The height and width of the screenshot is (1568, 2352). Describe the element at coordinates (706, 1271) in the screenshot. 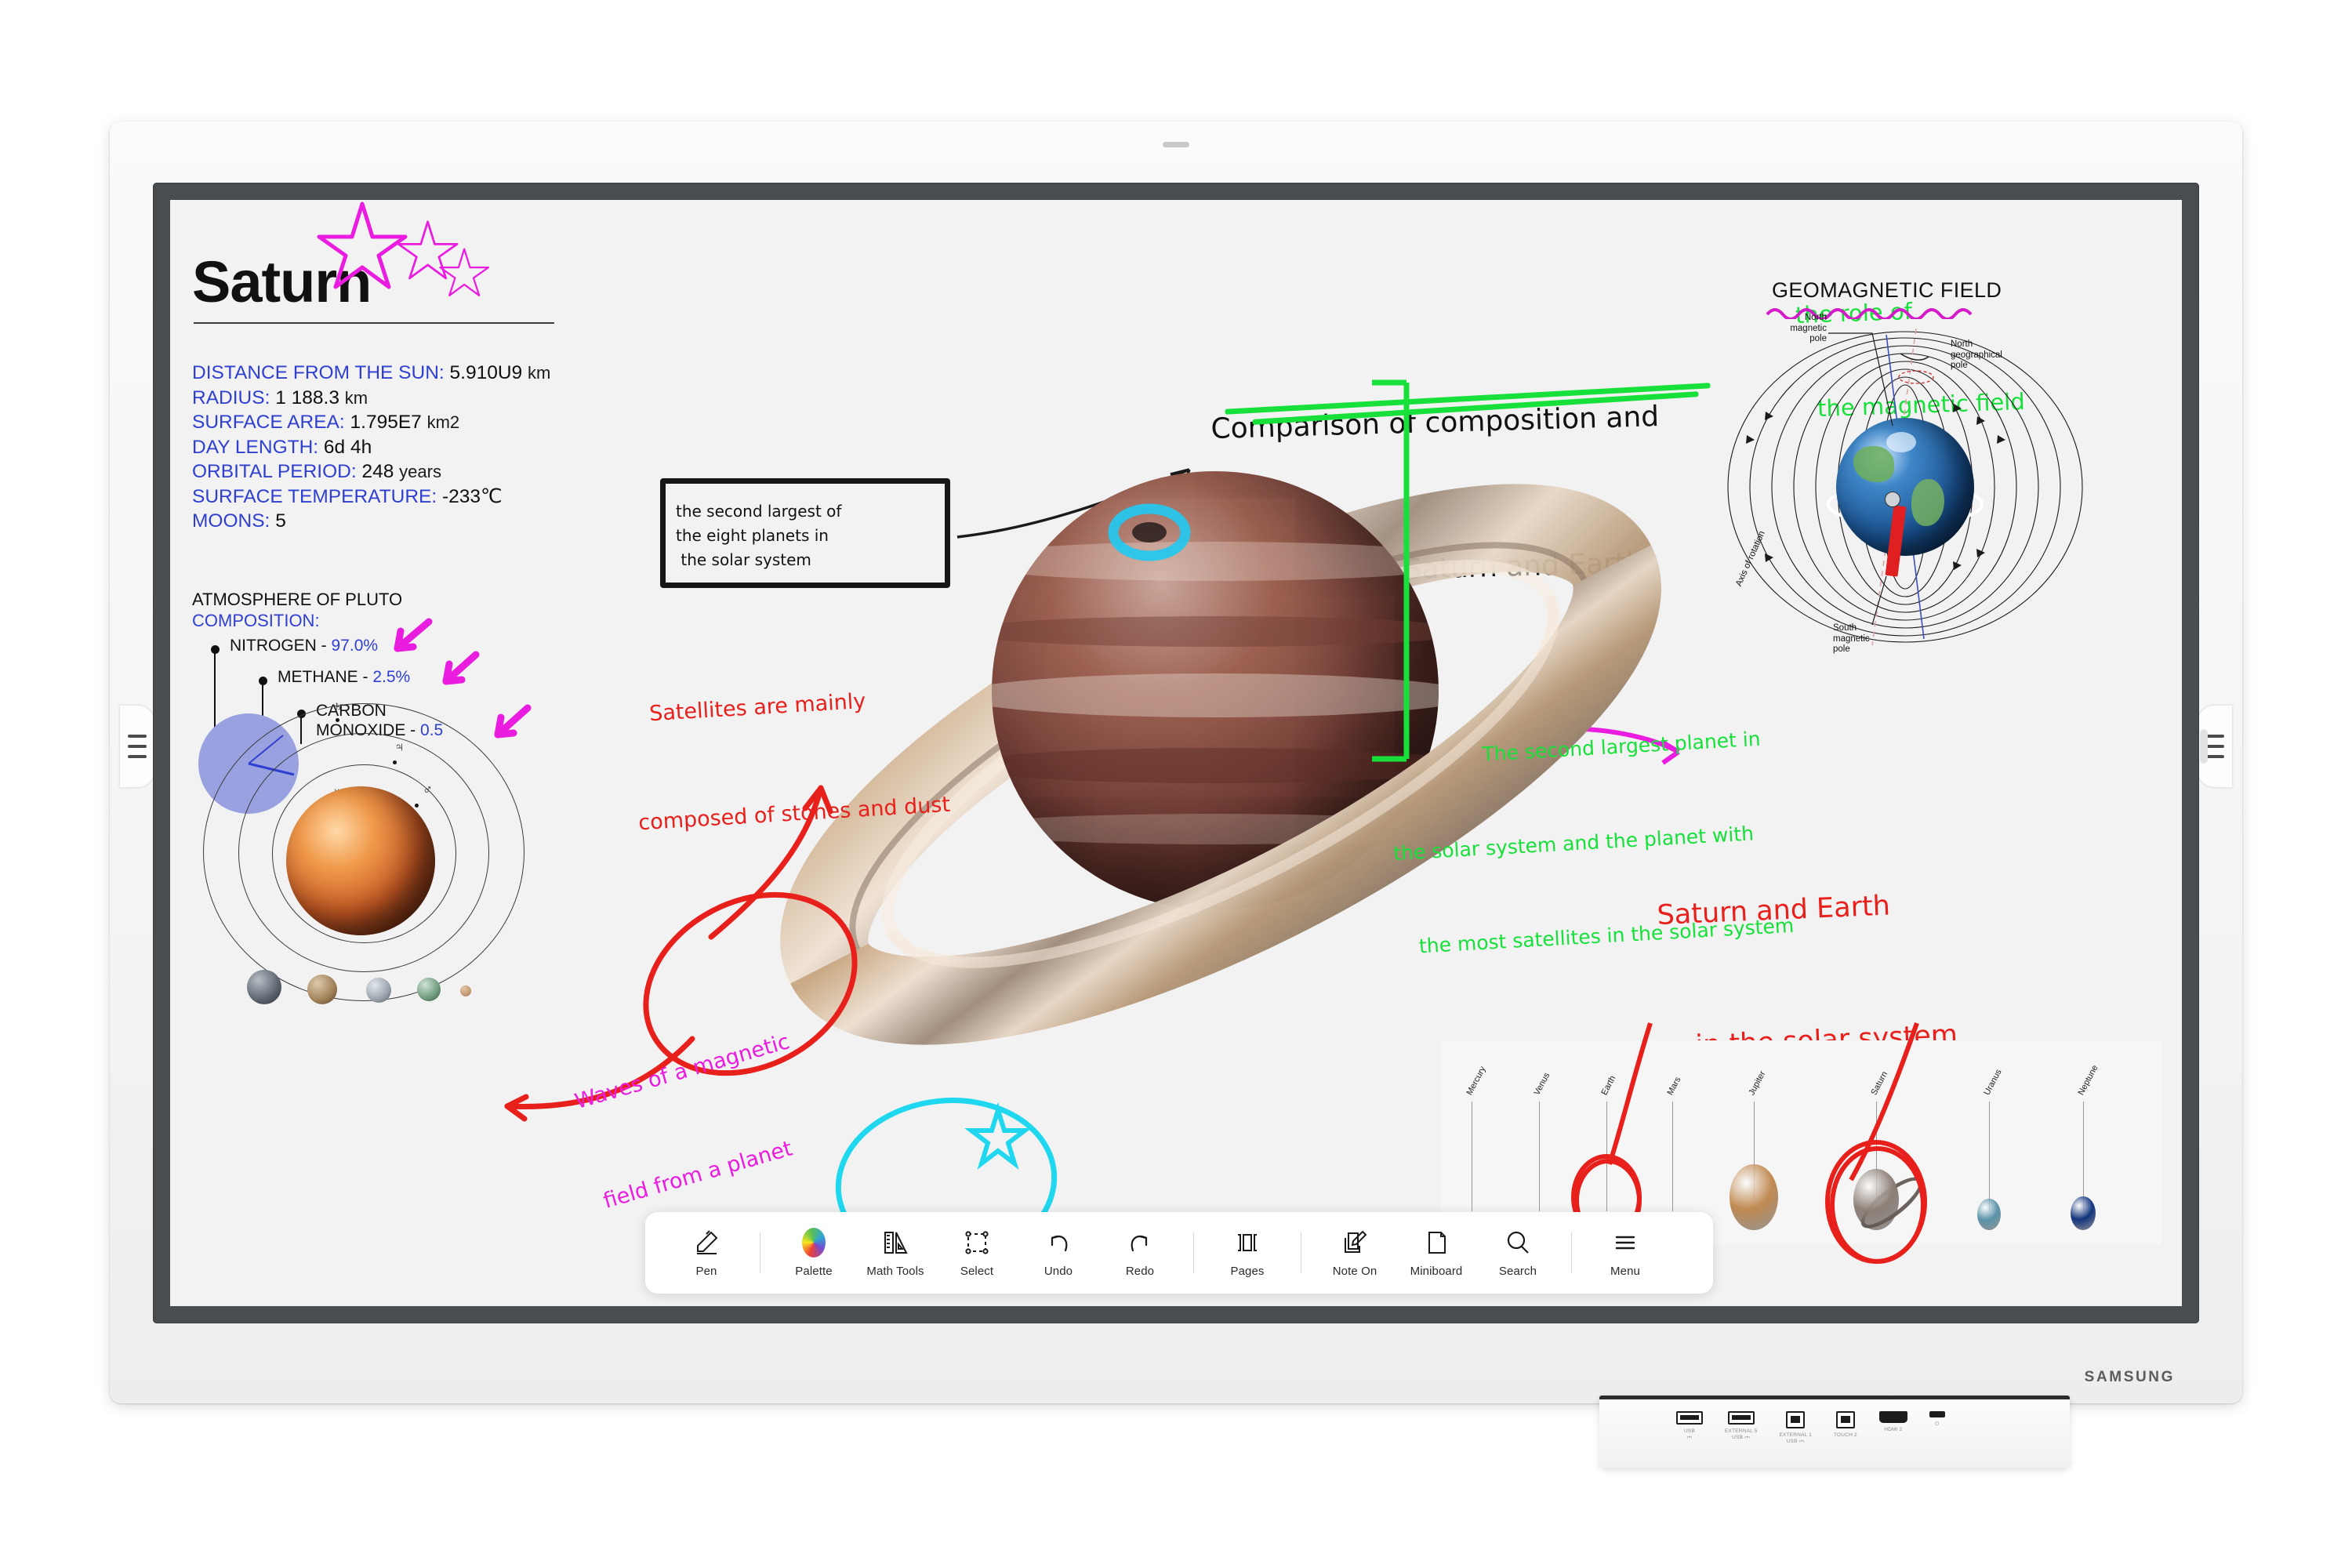

I see `tool-label: Pen` at that location.